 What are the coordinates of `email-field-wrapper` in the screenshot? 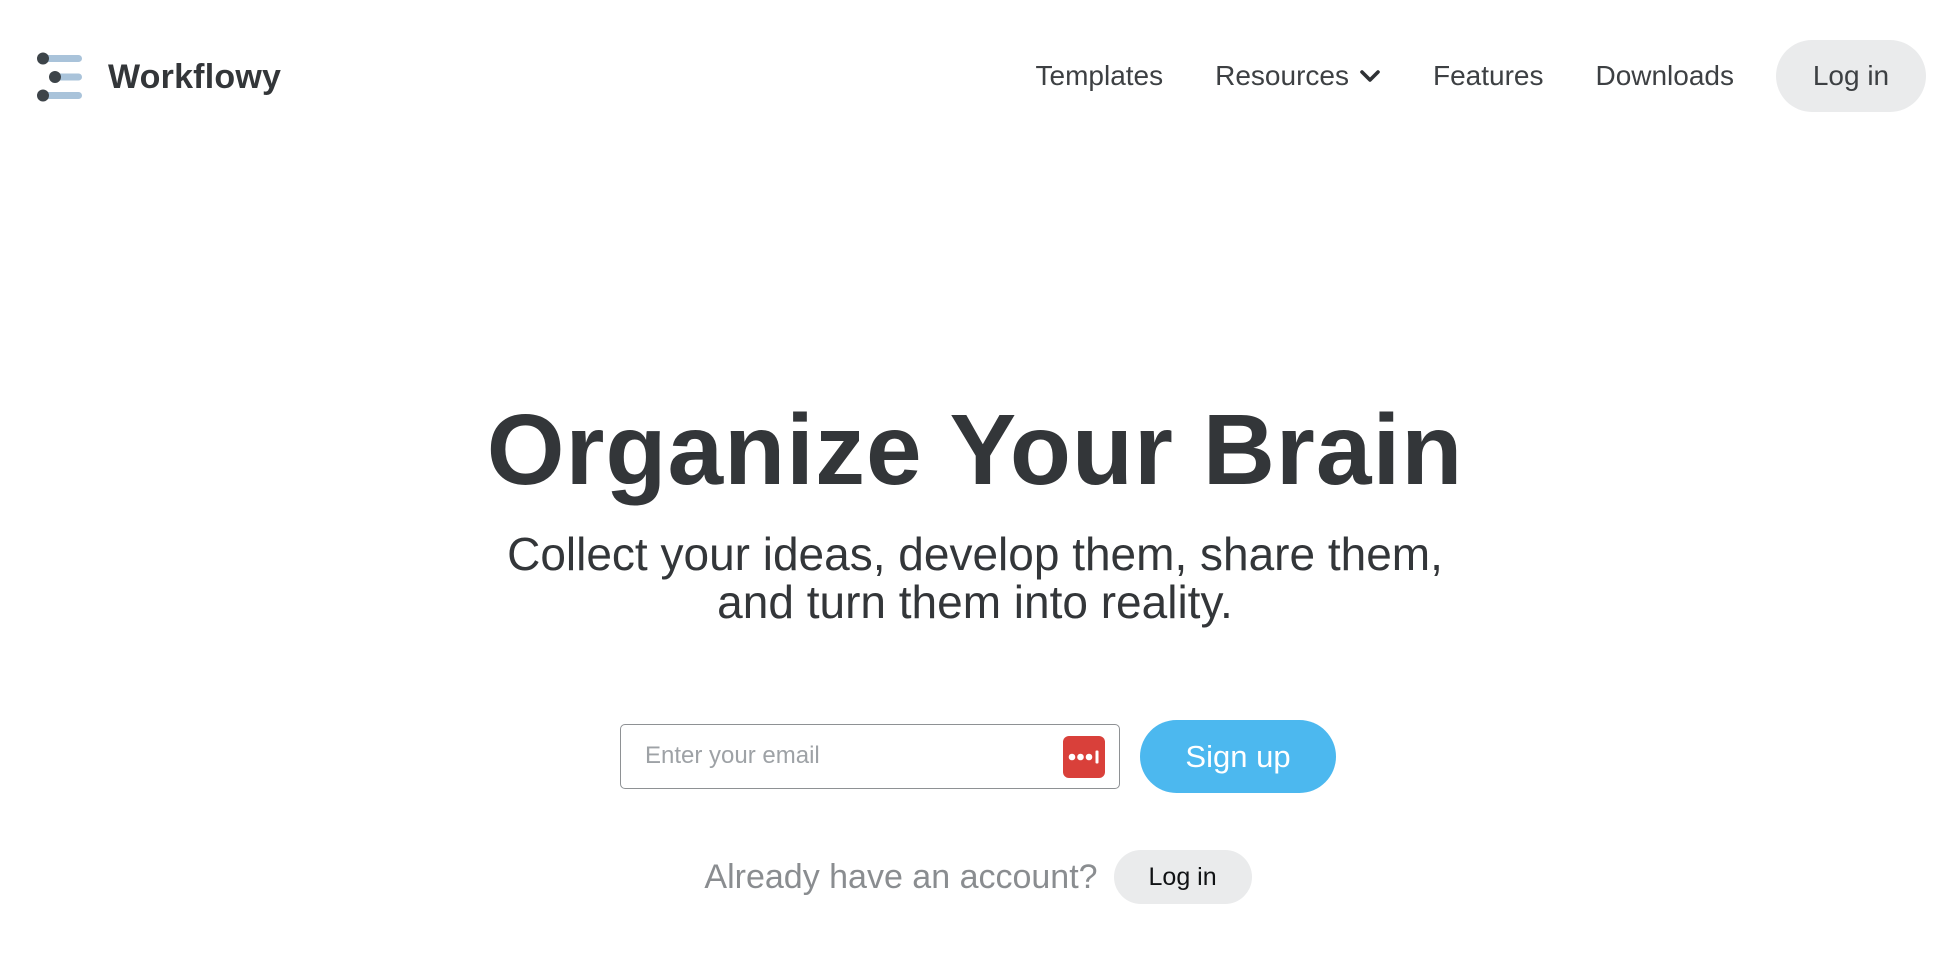 It's located at (870, 756).